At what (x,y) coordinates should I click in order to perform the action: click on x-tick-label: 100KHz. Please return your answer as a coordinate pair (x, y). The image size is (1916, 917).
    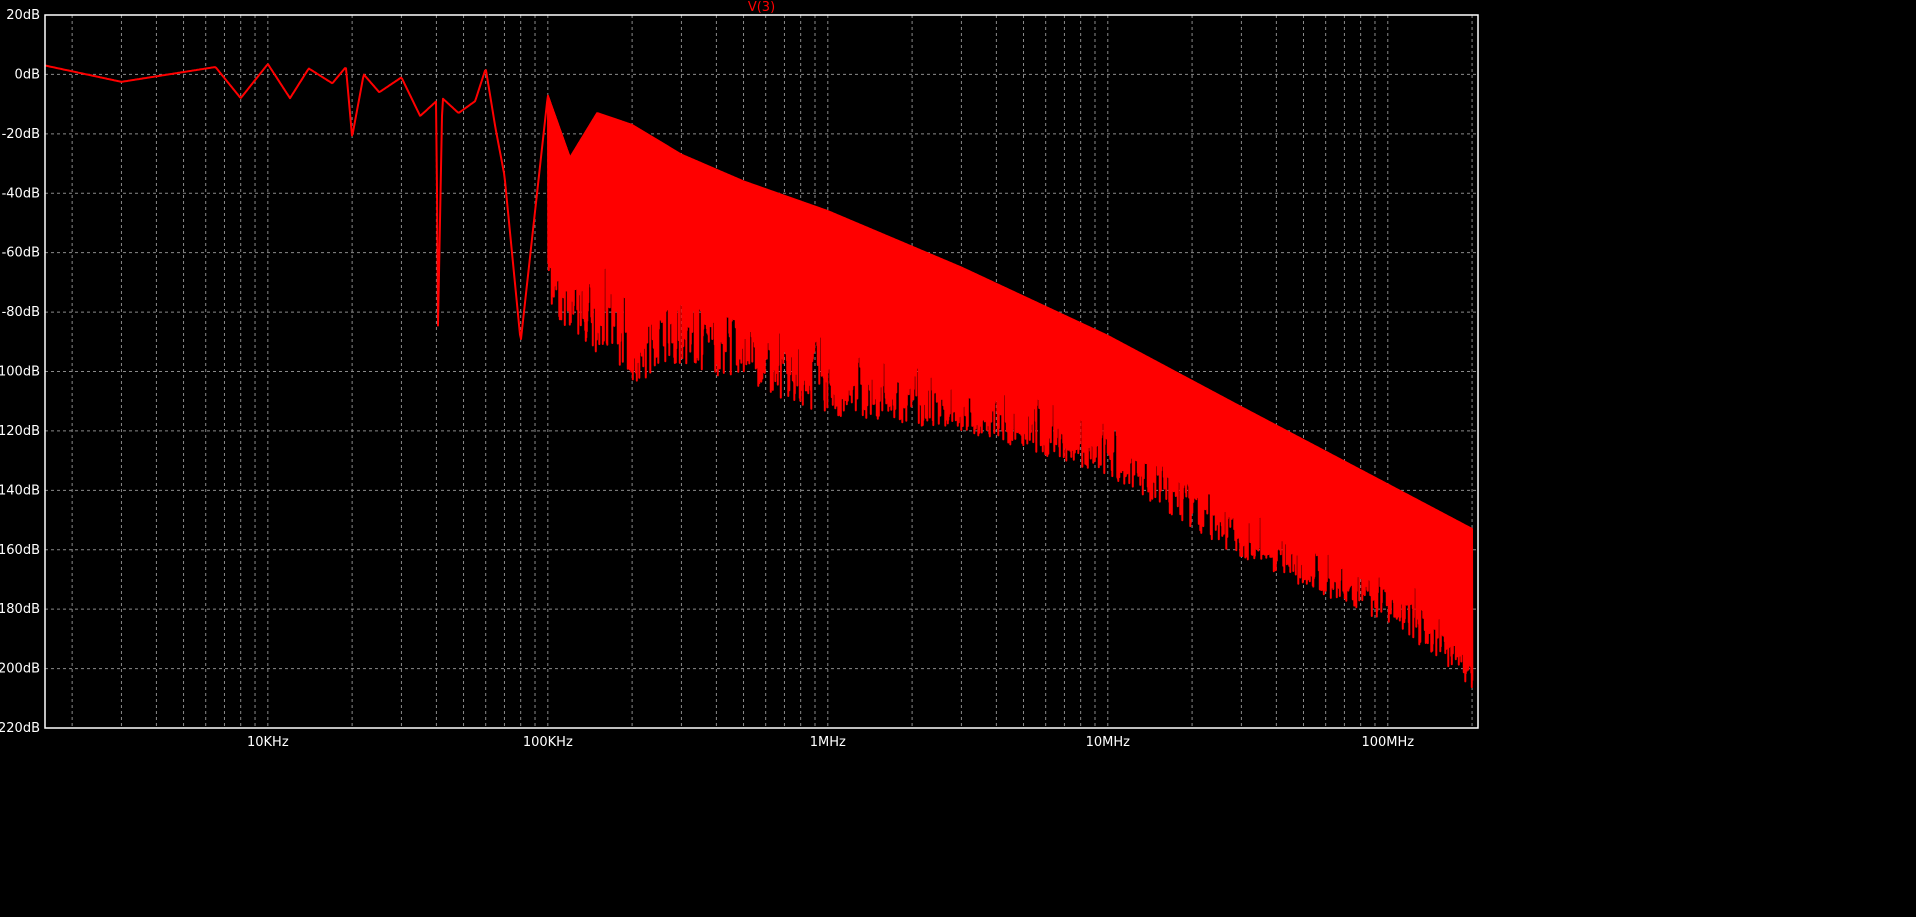
    Looking at the image, I should click on (548, 742).